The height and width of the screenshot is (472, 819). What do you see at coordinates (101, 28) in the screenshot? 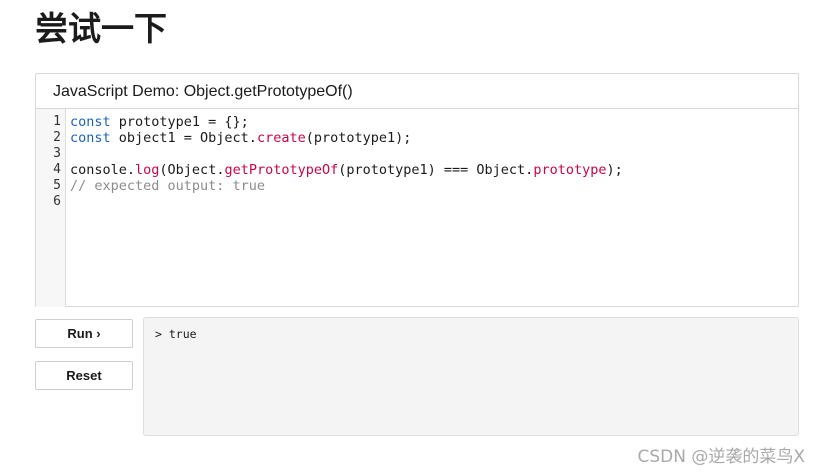
I see `page-title: 尝试一下` at bounding box center [101, 28].